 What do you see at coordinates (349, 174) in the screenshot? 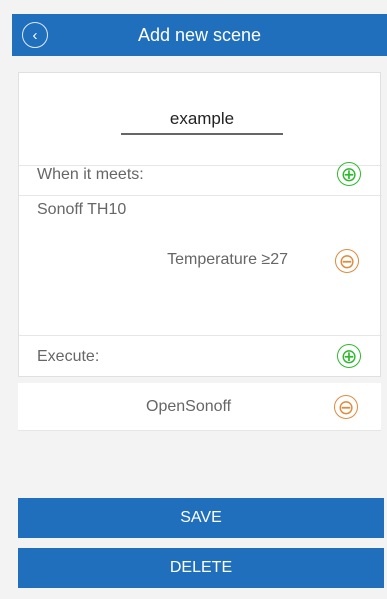
I see `add-condition-button: ⊕` at bounding box center [349, 174].